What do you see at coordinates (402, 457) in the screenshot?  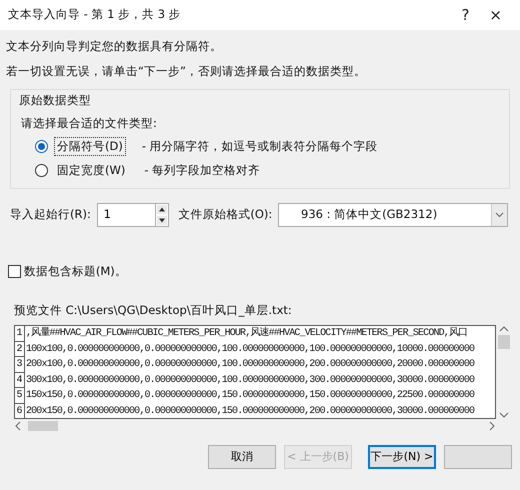 I see `dialog-button: 下一步(N) >` at bounding box center [402, 457].